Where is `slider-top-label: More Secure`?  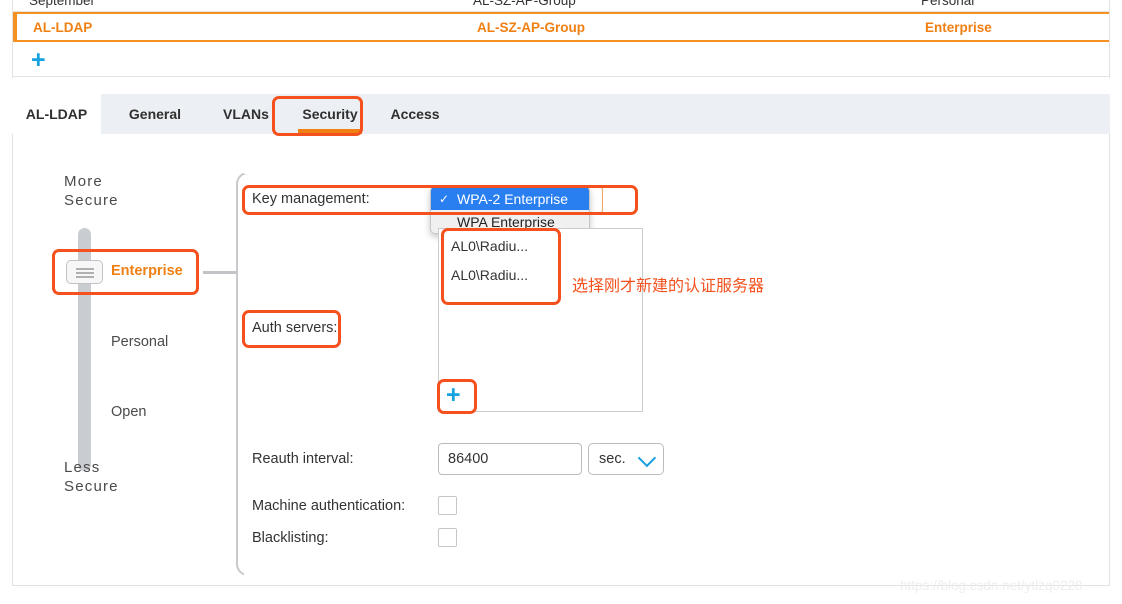
slider-top-label: More Secure is located at coordinates (91, 191).